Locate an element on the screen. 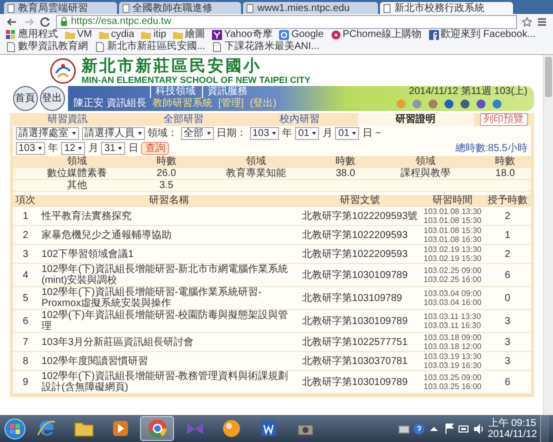 This screenshot has width=553, height=442. help-icon is located at coordinates (418, 428).